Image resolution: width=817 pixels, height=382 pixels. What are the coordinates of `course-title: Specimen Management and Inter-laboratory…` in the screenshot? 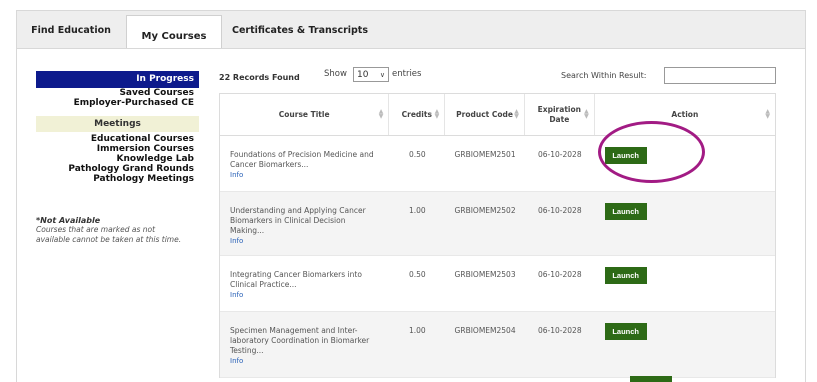 It's located at (300, 340).